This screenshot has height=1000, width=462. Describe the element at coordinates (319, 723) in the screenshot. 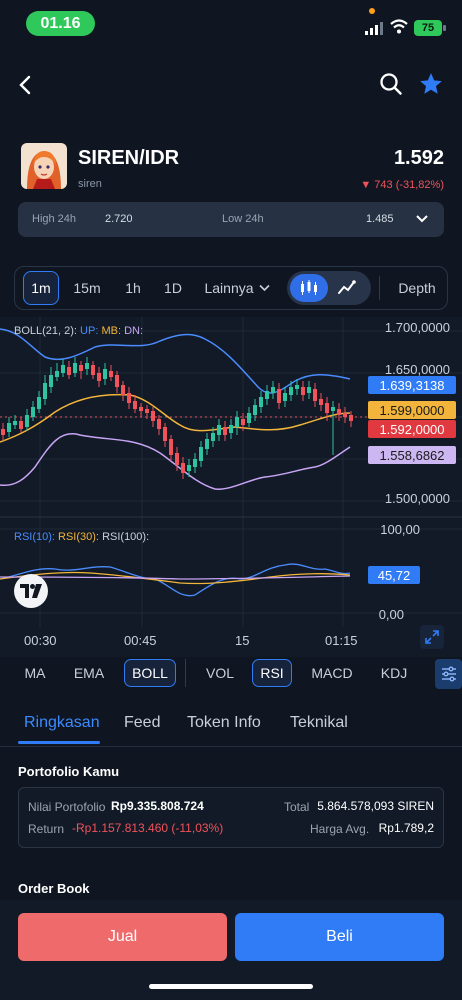

I see `tab-teknikal: Teknikal` at that location.